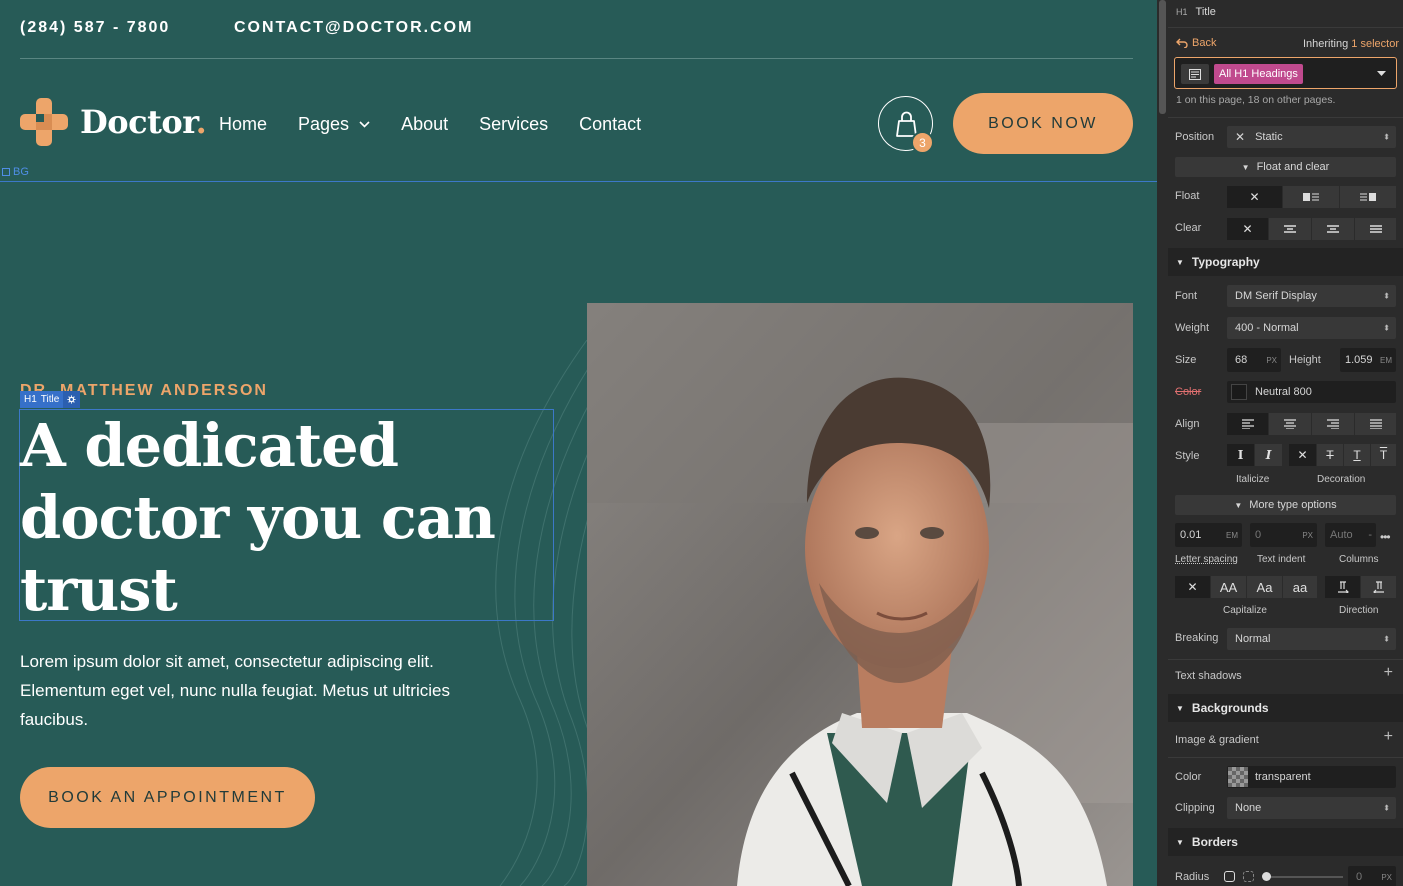  I want to click on color-swatch, so click(1239, 392).